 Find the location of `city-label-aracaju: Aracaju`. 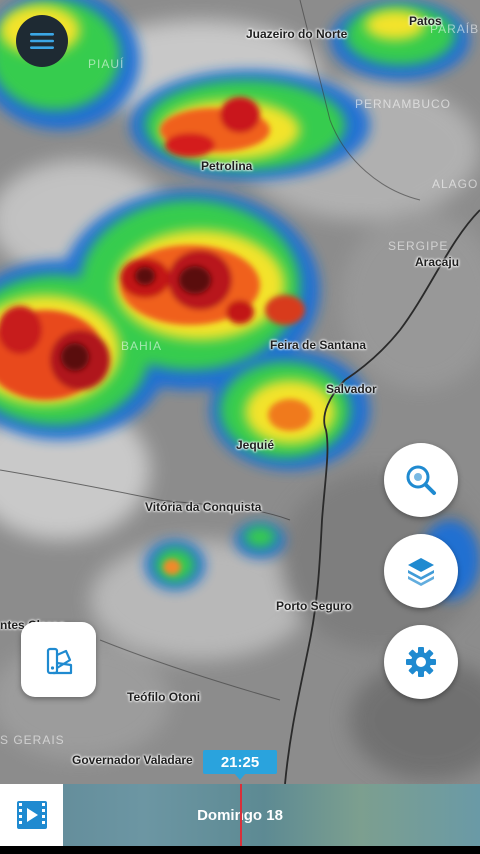

city-label-aracaju: Aracaju is located at coordinates (437, 262).